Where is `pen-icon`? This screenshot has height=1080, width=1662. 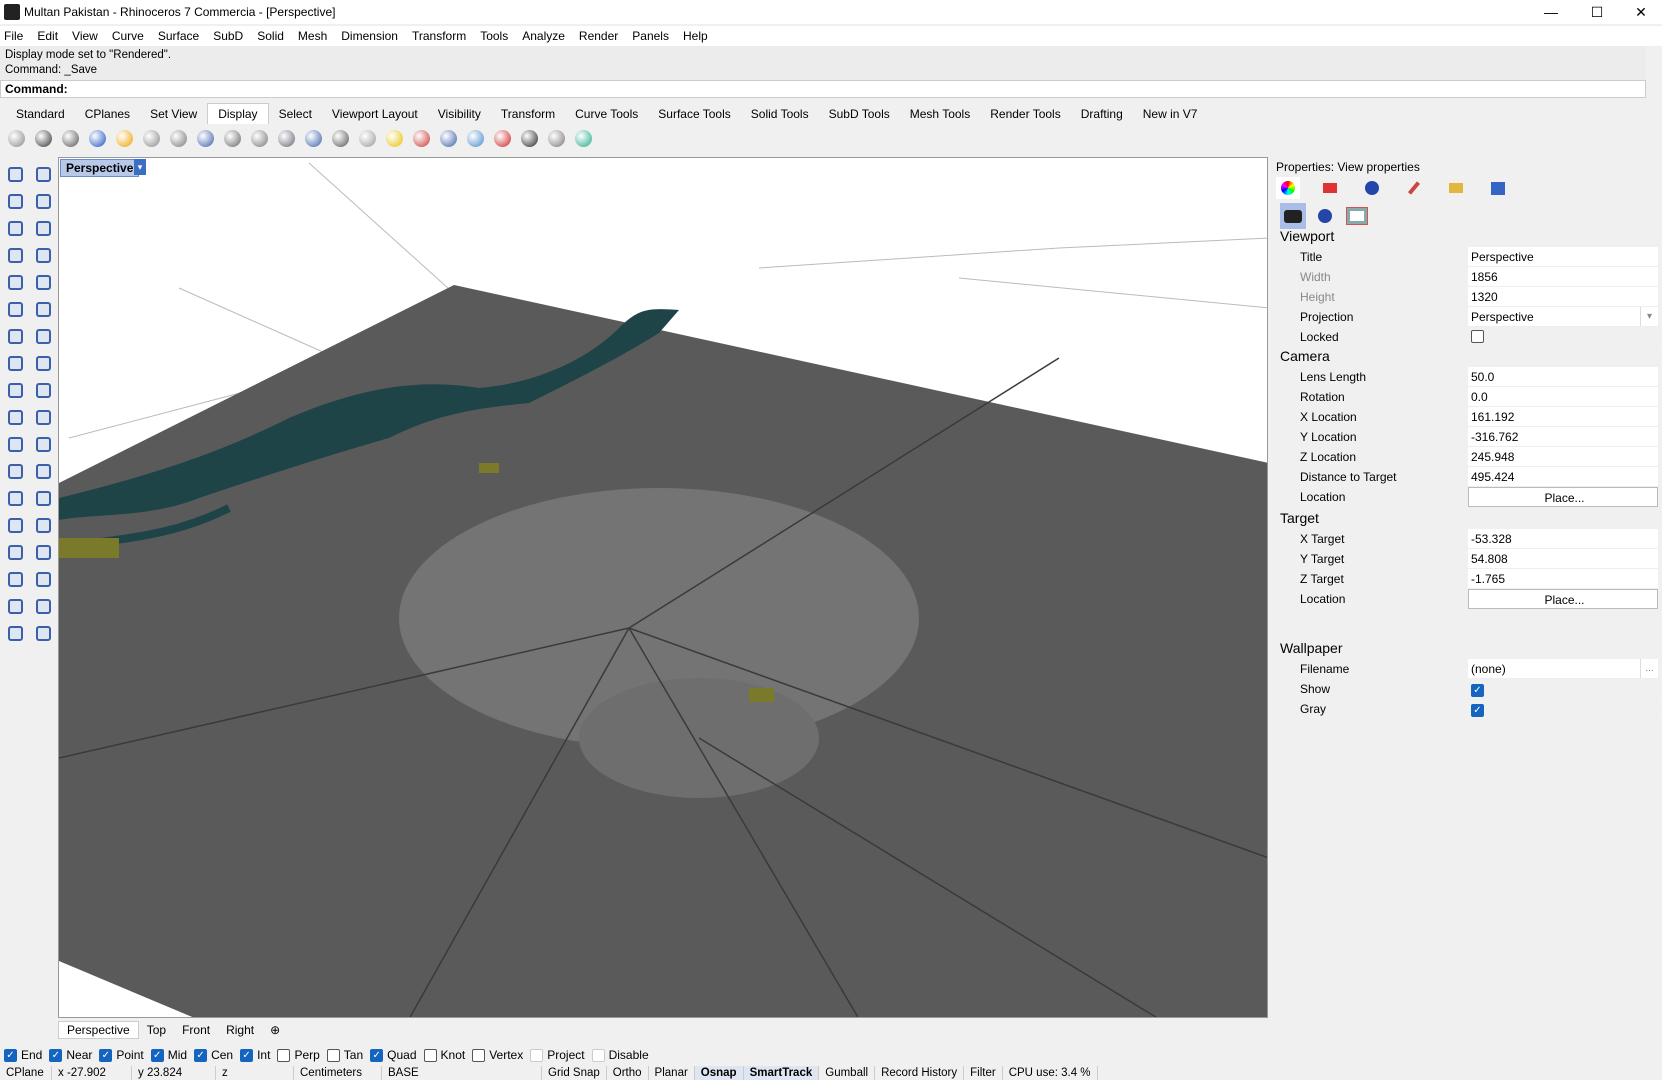 pen-icon is located at coordinates (1414, 188).